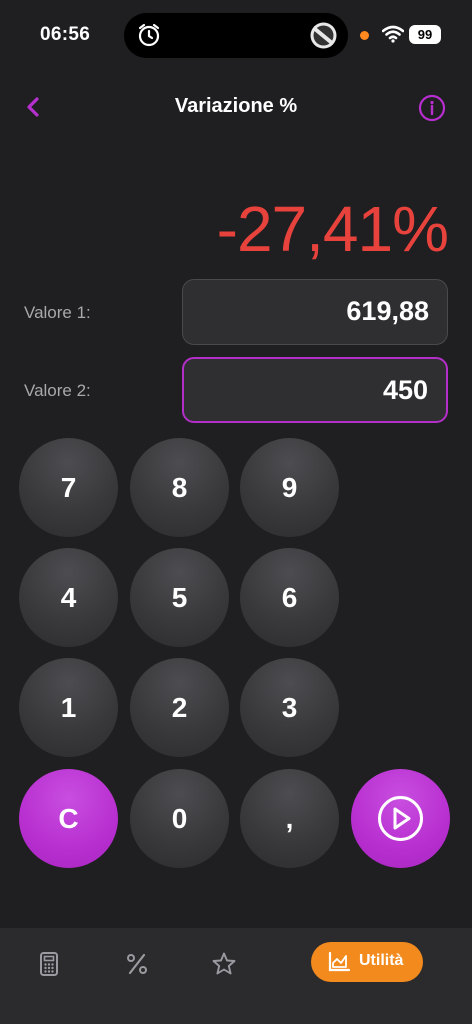 The image size is (472, 1024). I want to click on timer-icon, so click(149, 35).